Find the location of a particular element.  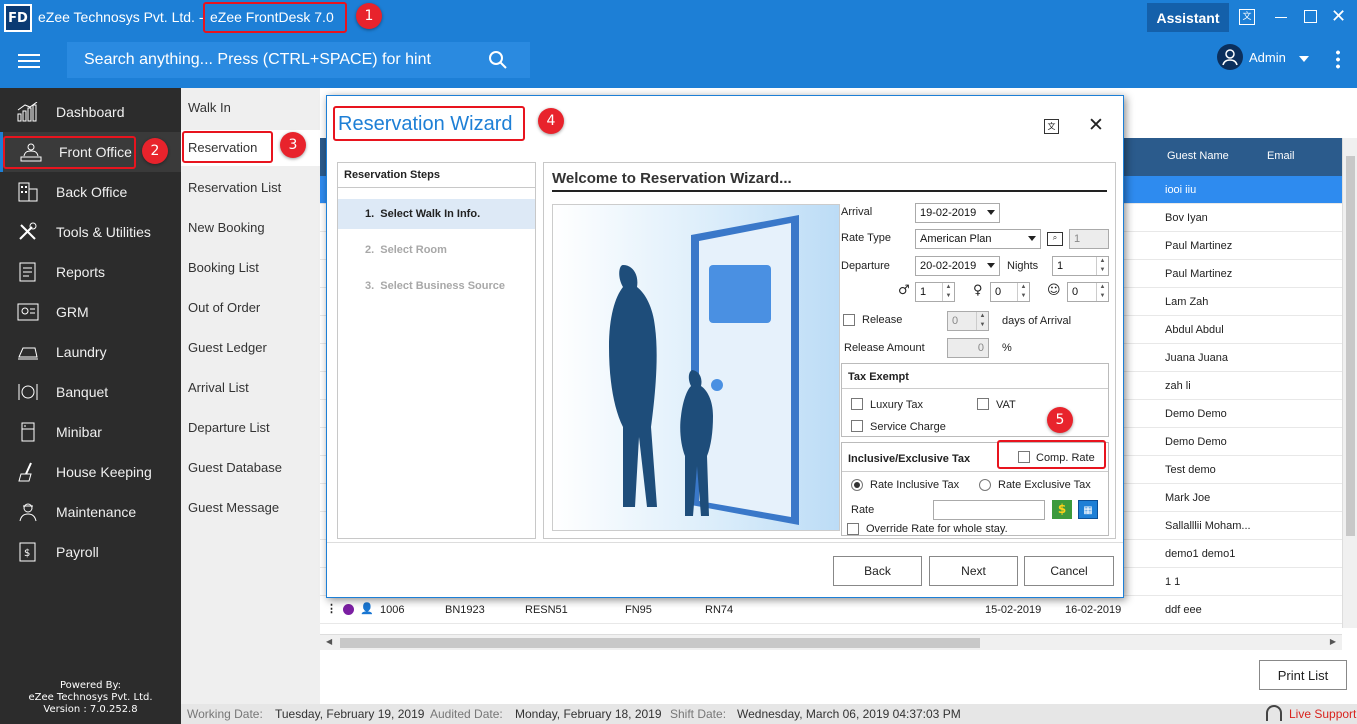

highlight-dialog-title is located at coordinates (429, 123).